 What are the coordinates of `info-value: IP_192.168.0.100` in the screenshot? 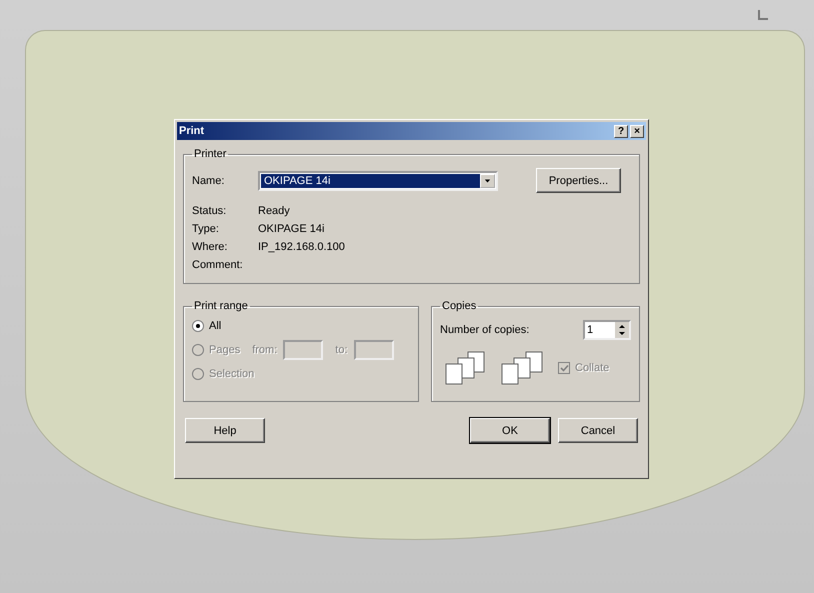 It's located at (302, 247).